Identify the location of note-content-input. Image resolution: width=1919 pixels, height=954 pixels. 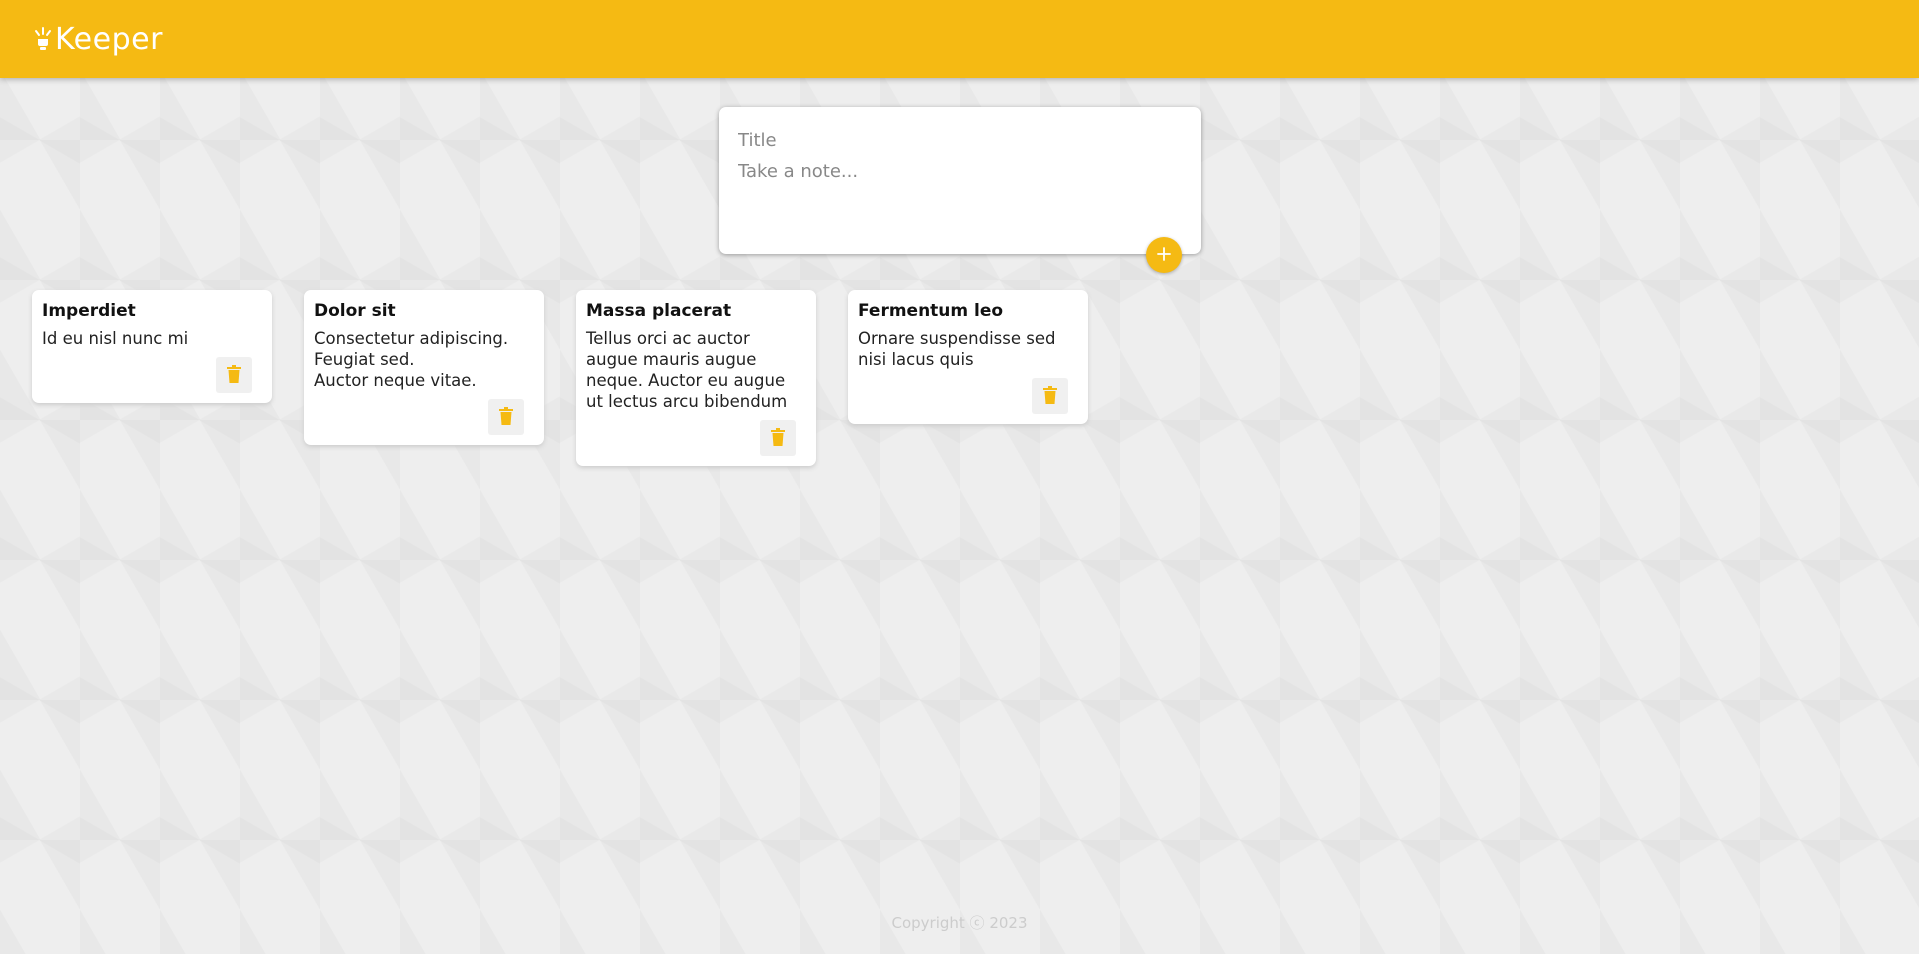
(958, 194).